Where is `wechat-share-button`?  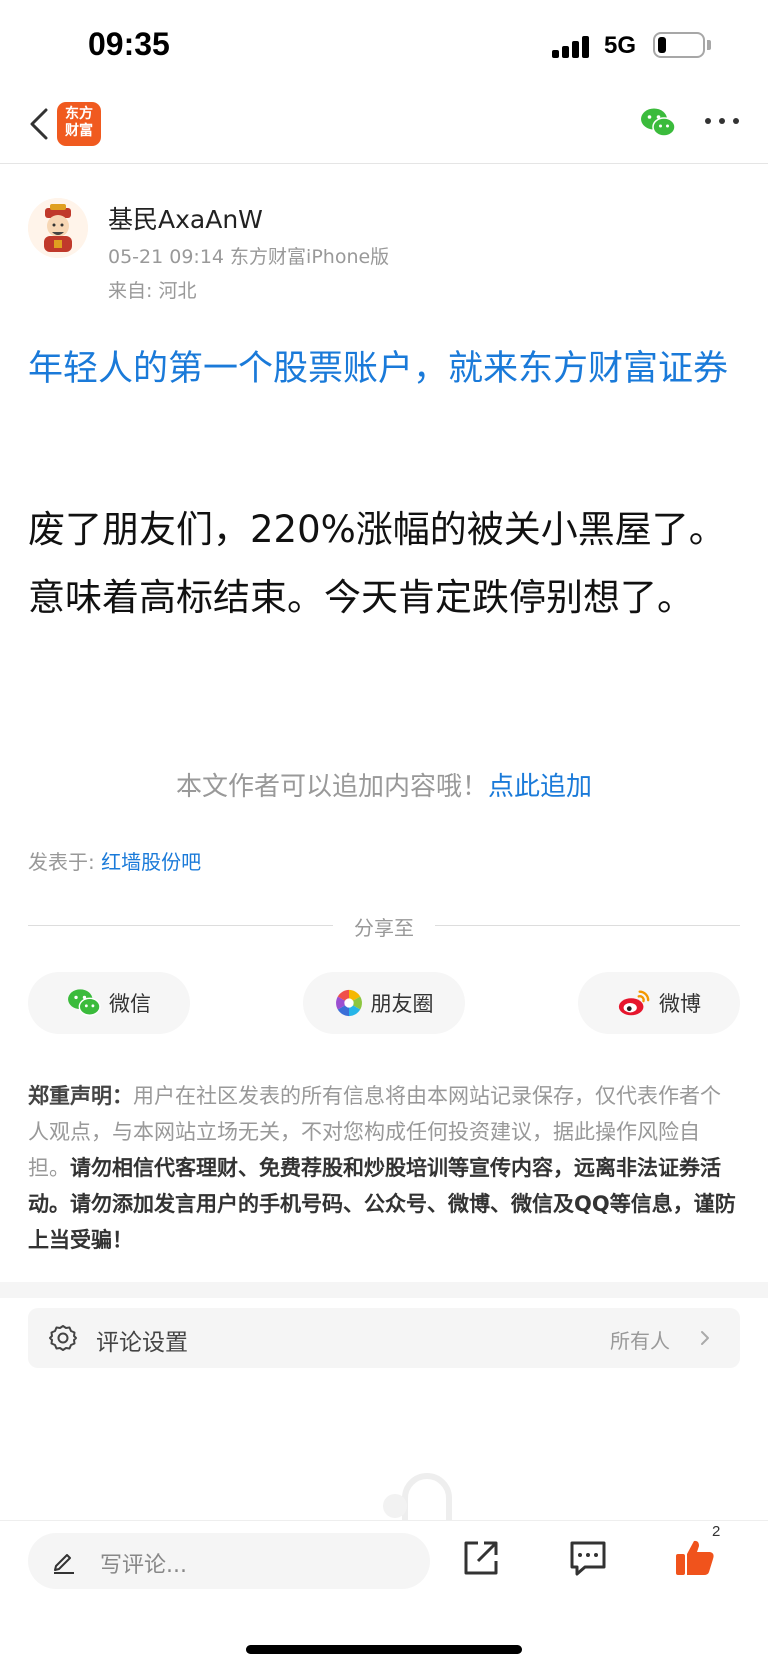
wechat-share-button is located at coordinates (658, 123).